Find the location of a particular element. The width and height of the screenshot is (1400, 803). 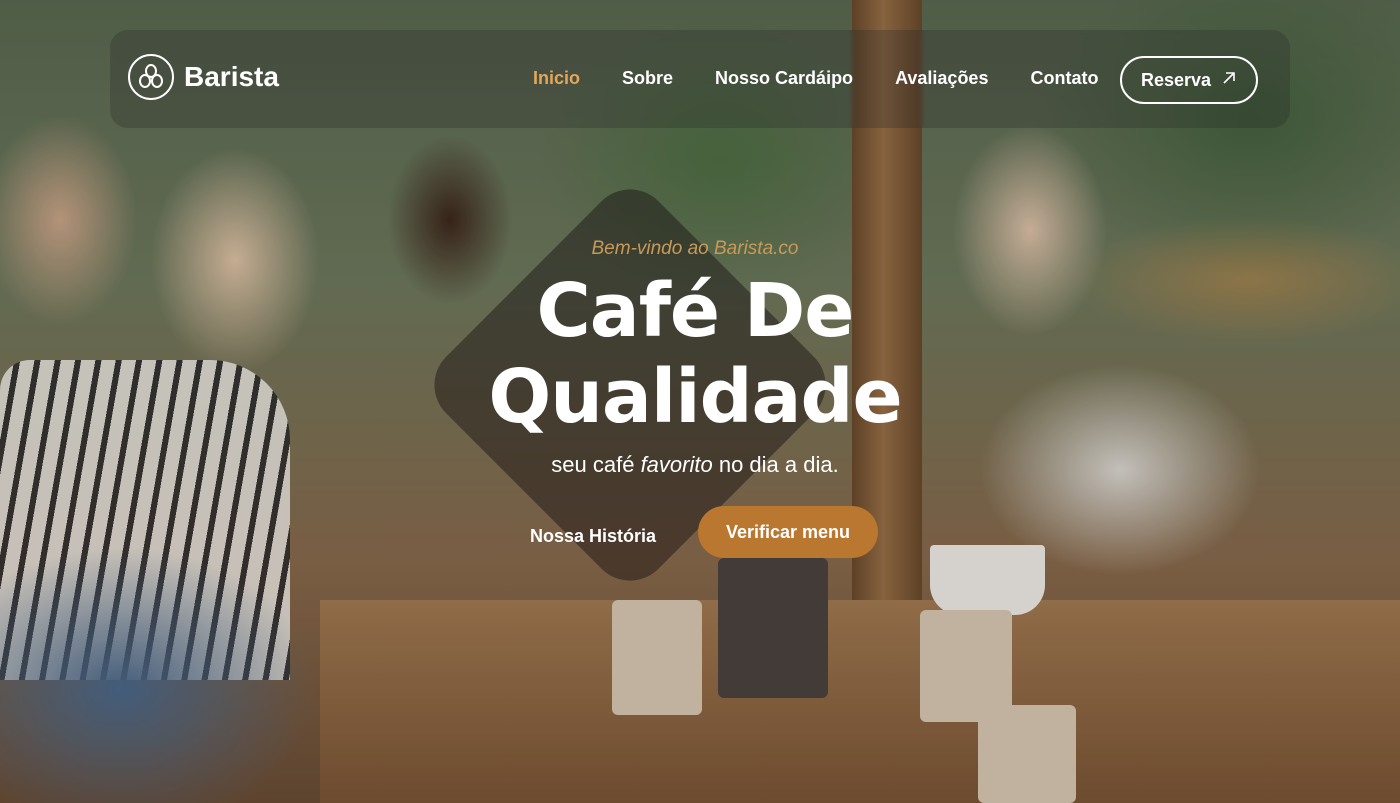

hero-title-line2: Qualidade is located at coordinates (695, 397).